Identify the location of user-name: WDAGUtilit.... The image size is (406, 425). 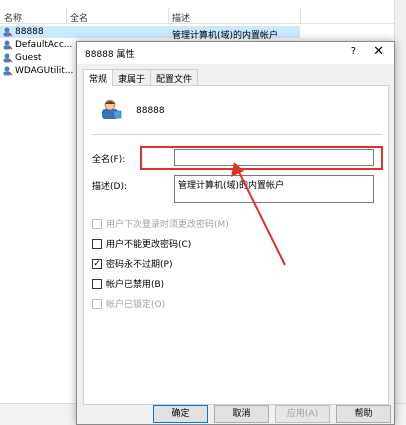
(44, 71).